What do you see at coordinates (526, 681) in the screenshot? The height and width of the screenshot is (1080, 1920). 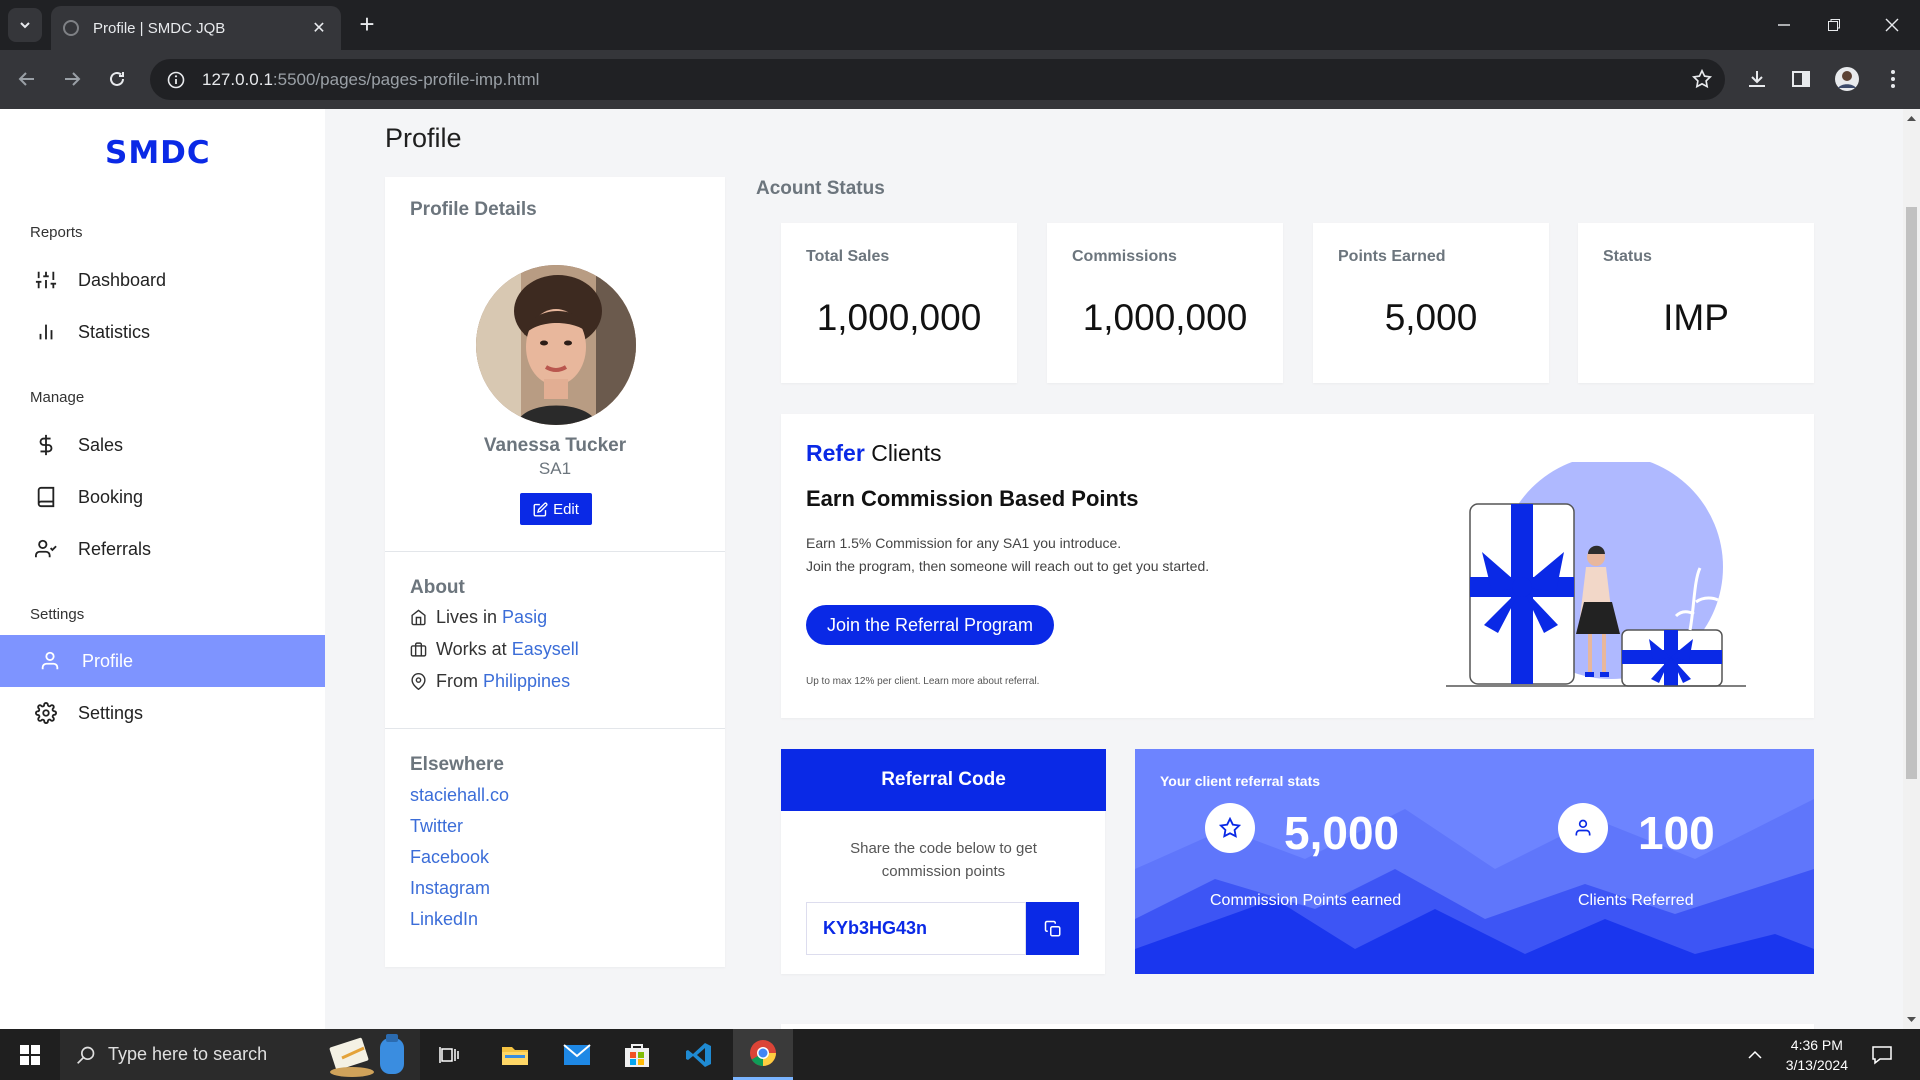 I see `about-link-philippines: Philippines` at bounding box center [526, 681].